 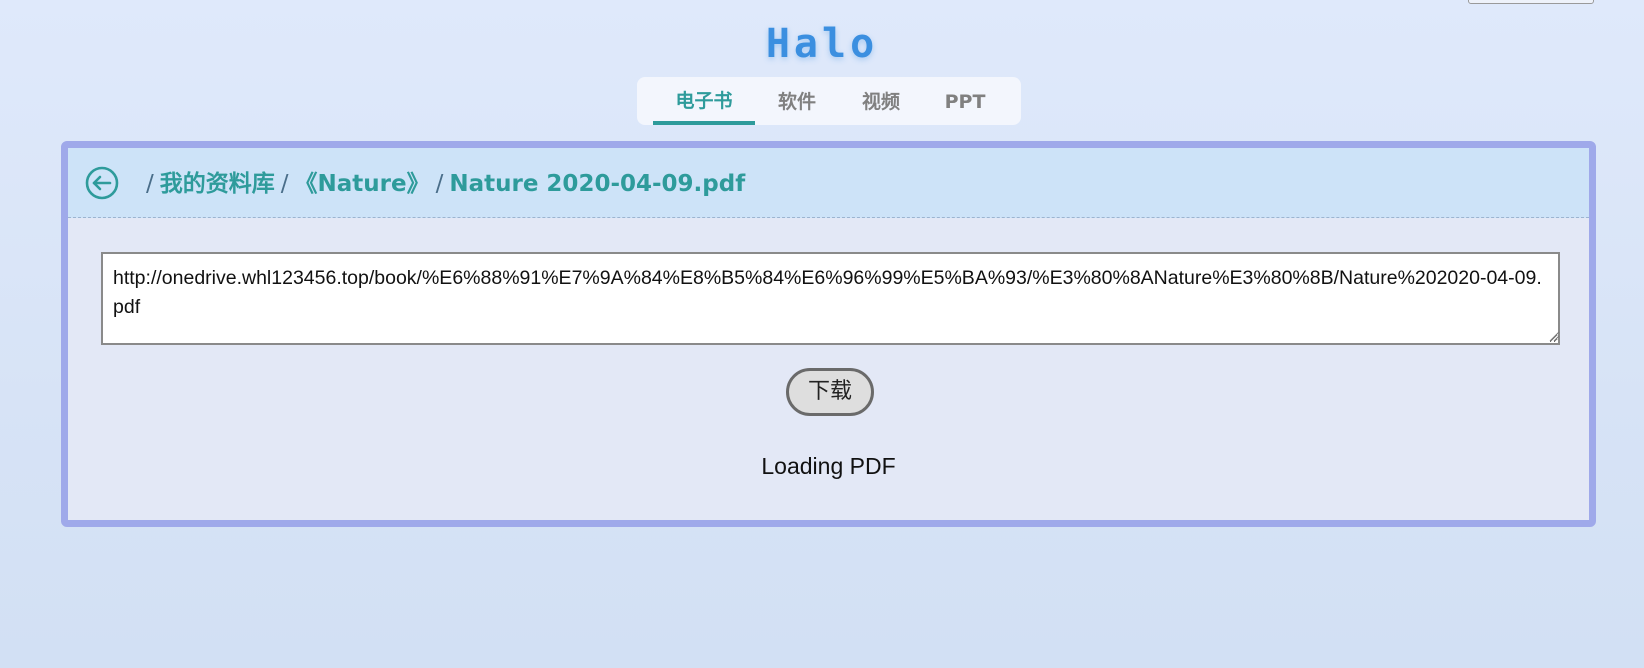 I want to click on breadcrumb-item-library: 我的资料库, so click(x=217, y=184).